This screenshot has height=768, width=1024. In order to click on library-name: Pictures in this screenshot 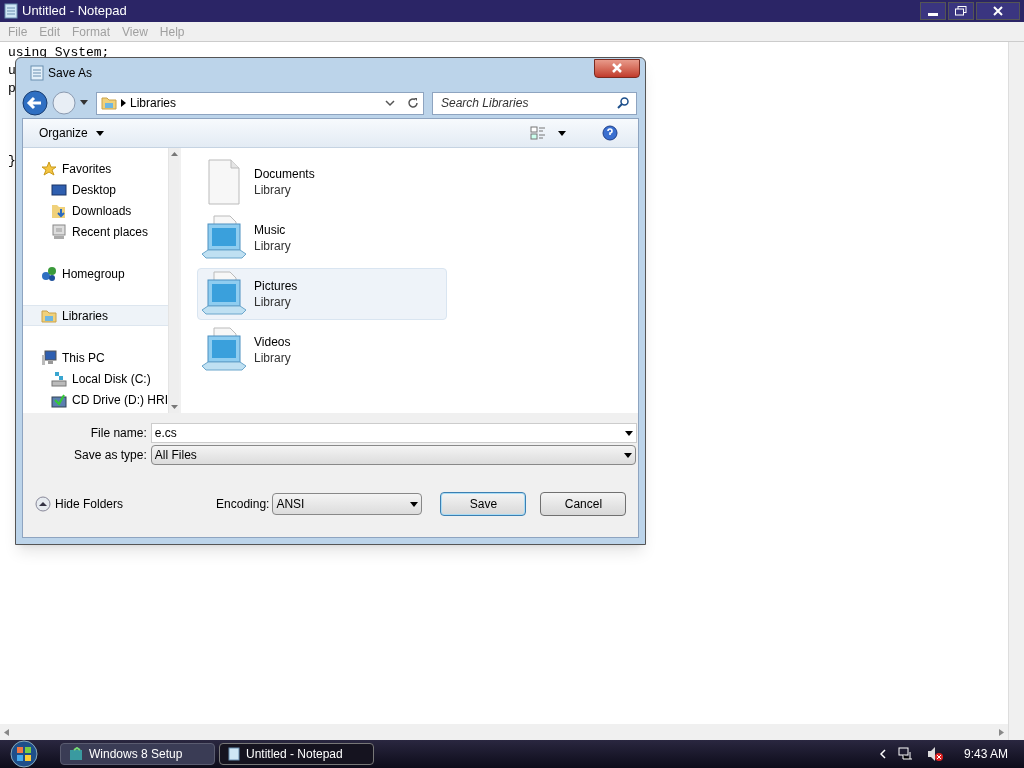, I will do `click(276, 286)`.